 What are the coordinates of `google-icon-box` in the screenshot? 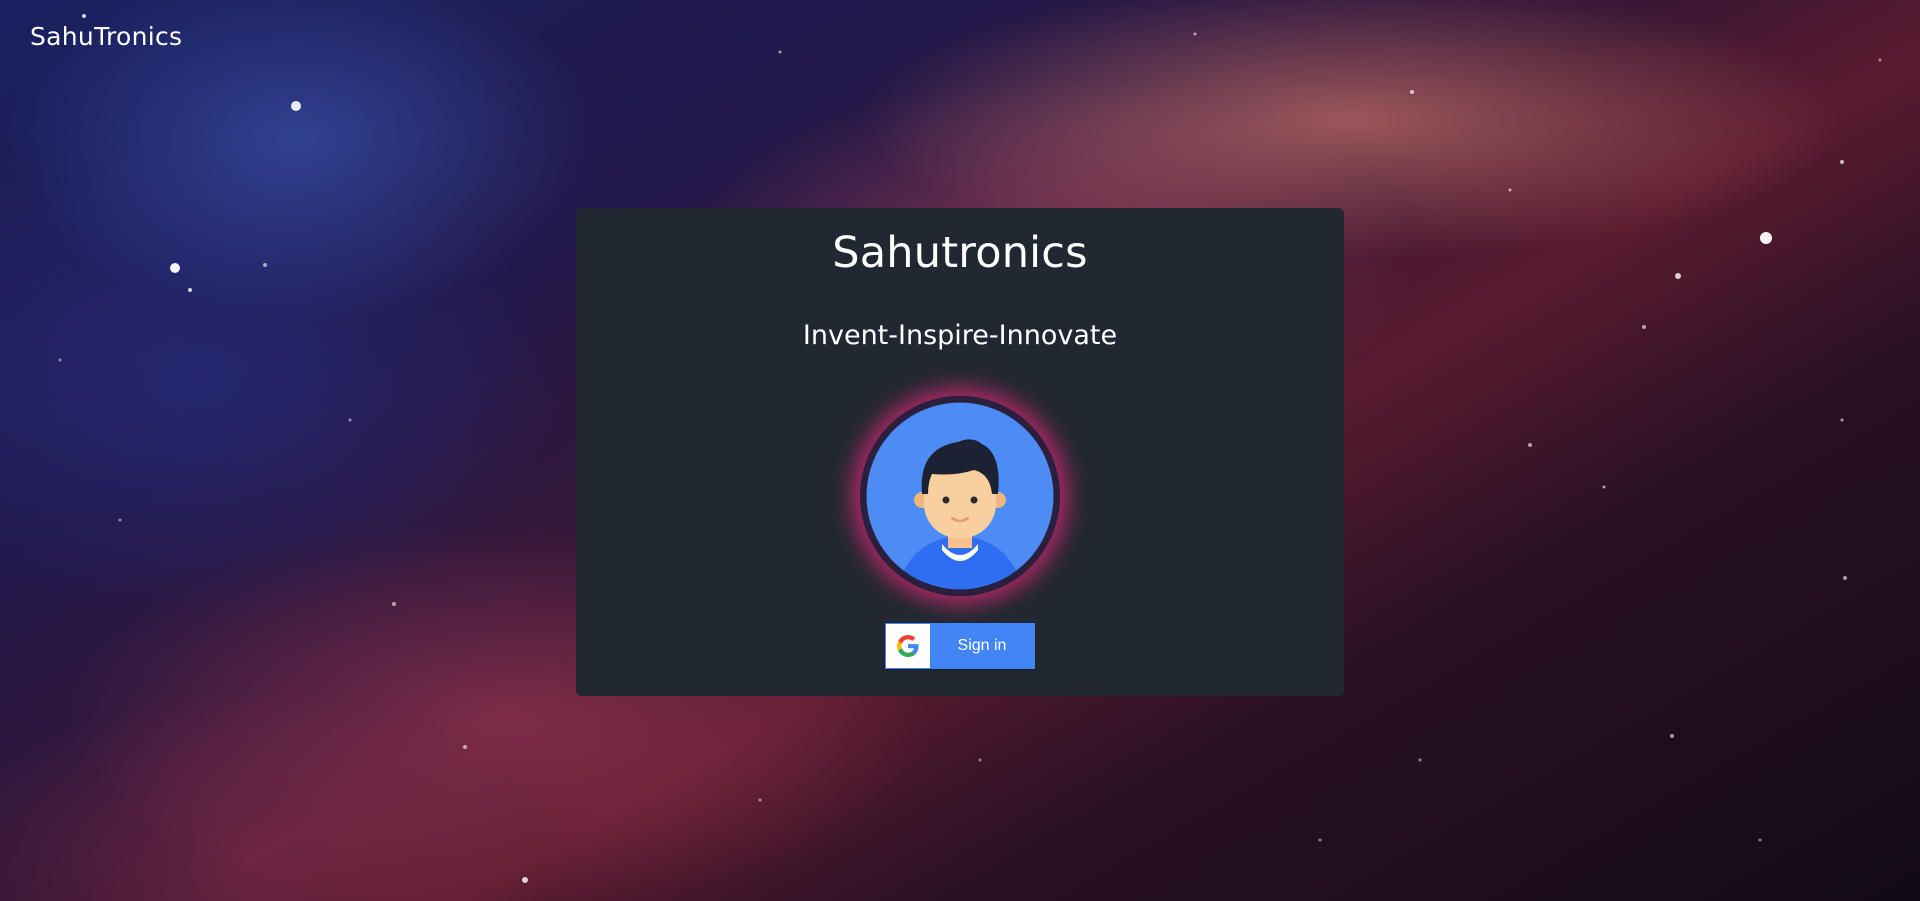 It's located at (908, 646).